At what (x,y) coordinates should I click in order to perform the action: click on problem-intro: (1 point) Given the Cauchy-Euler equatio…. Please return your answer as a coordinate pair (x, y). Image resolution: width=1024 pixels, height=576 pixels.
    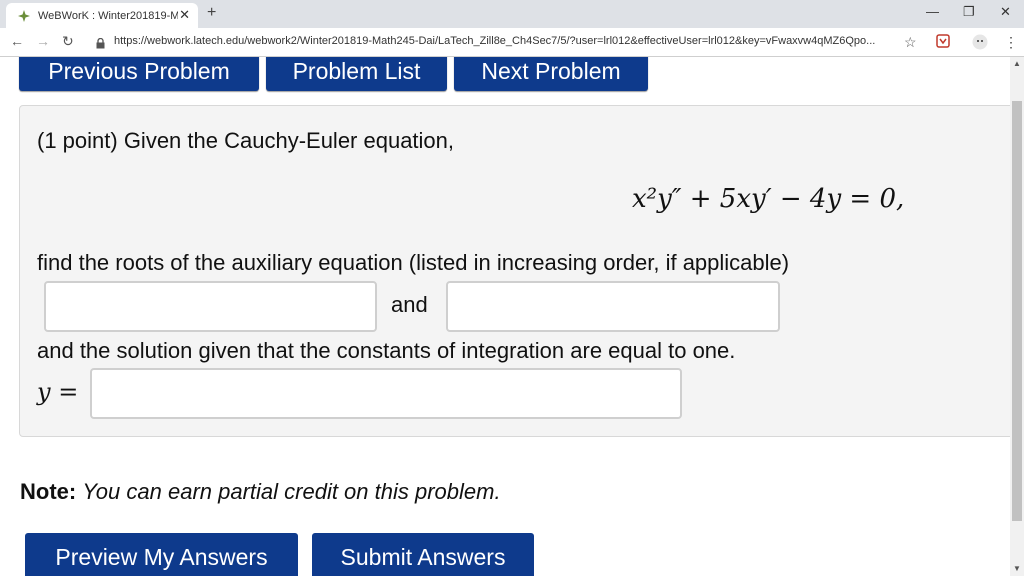
    Looking at the image, I should click on (246, 140).